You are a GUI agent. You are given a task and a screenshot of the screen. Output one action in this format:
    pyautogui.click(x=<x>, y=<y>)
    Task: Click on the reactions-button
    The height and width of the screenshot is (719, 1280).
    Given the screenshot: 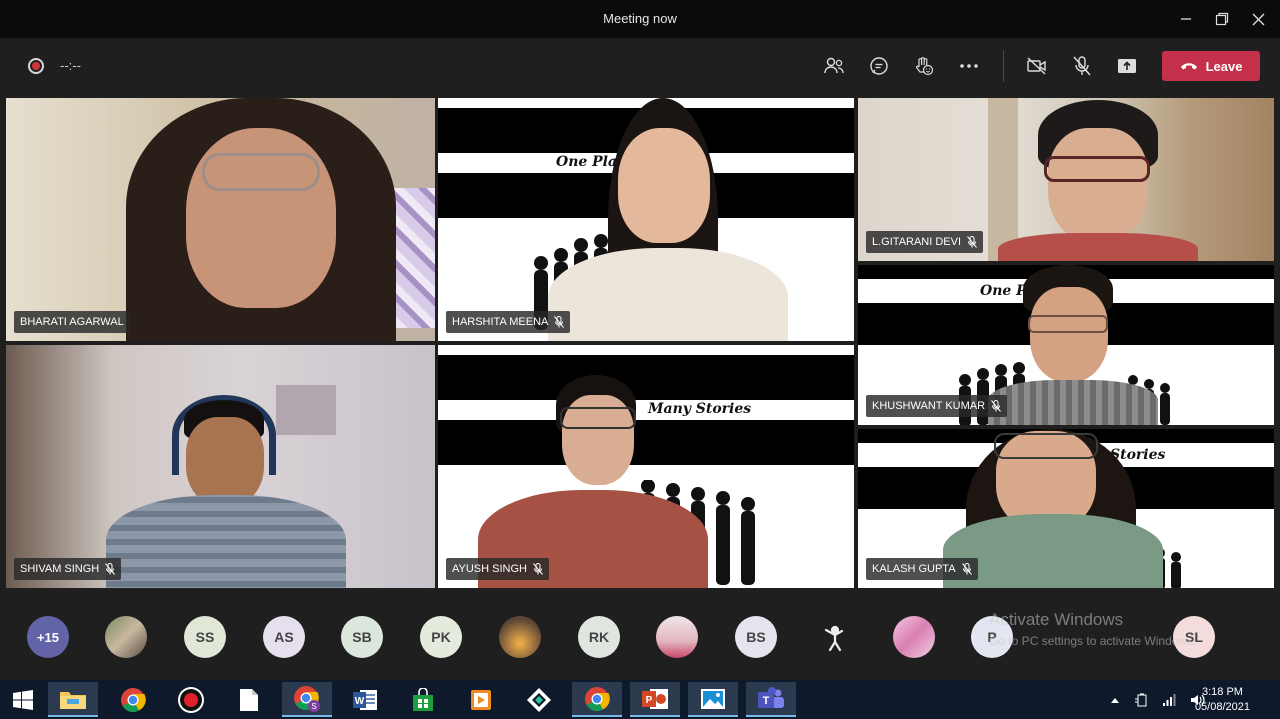 What is the action you would take?
    pyautogui.click(x=924, y=66)
    